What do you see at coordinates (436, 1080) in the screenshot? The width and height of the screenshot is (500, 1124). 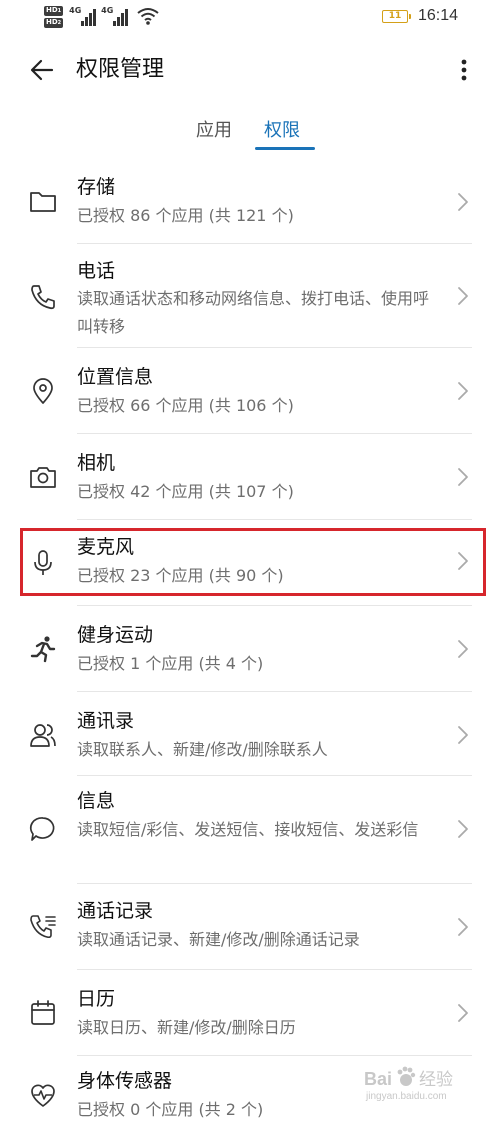 I see `watermark-suffix: 经验` at bounding box center [436, 1080].